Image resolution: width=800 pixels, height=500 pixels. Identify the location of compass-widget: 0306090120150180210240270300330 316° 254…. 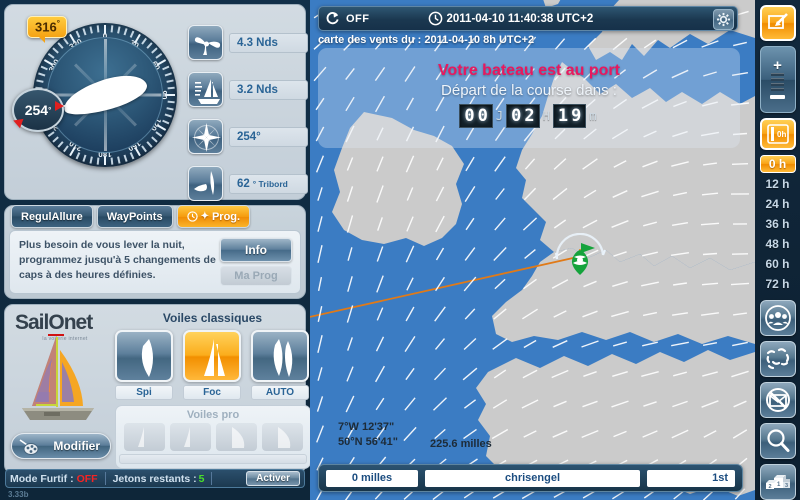
(99, 99).